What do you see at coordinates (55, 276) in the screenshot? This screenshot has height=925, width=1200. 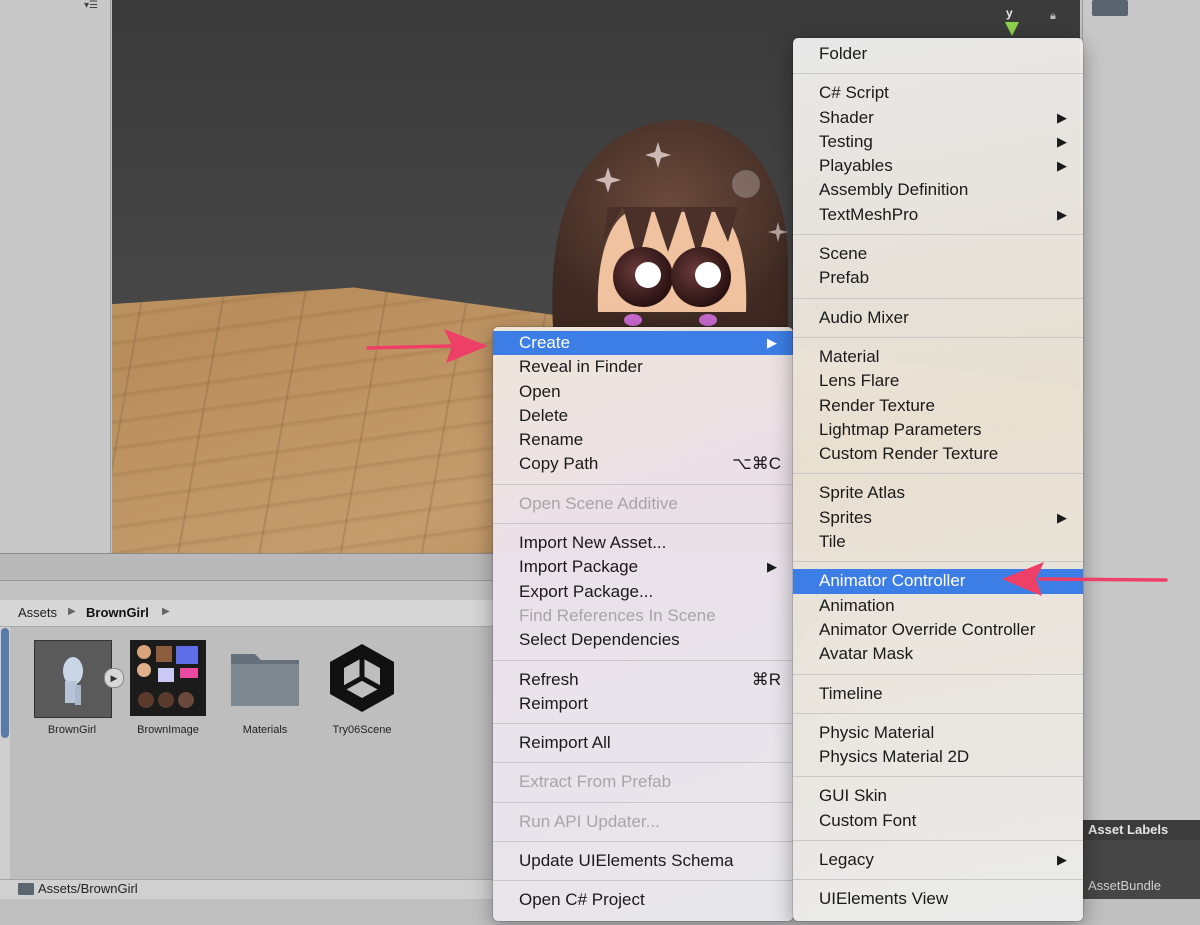 I see `hierarchy-panel` at bounding box center [55, 276].